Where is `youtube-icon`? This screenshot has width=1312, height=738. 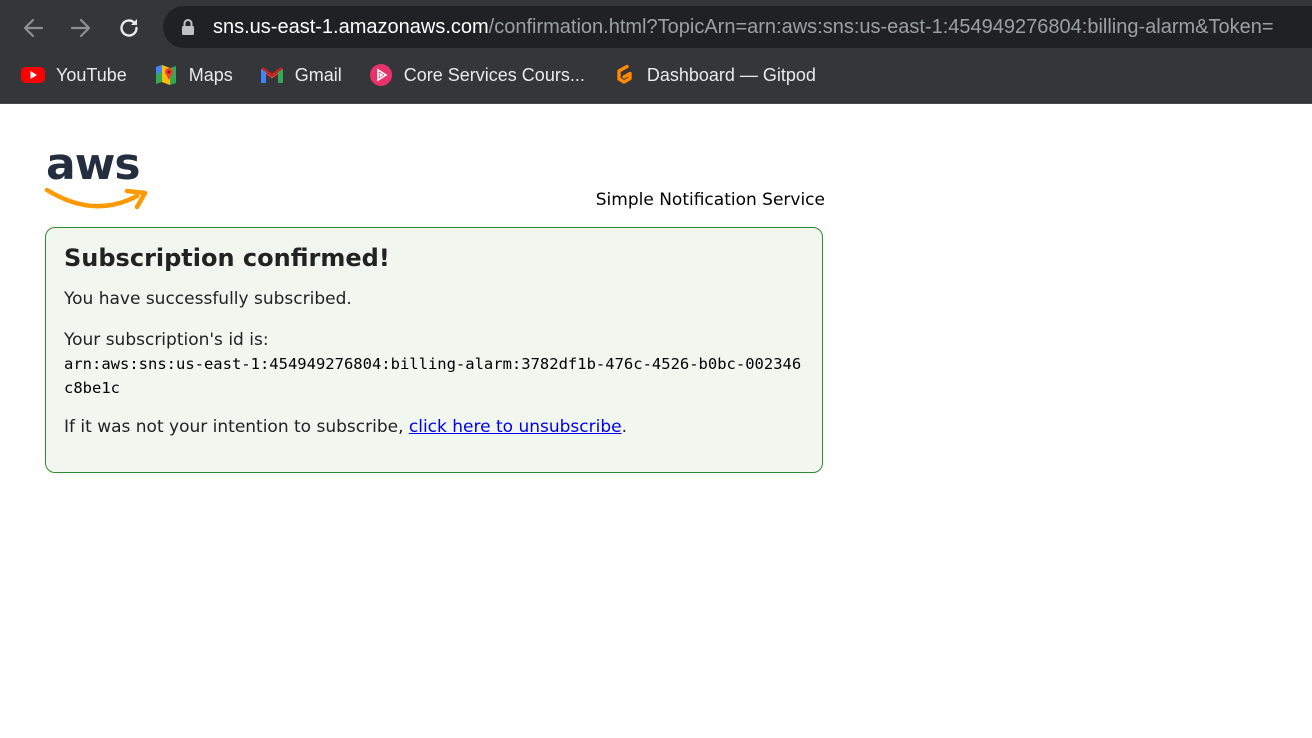
youtube-icon is located at coordinates (33, 75).